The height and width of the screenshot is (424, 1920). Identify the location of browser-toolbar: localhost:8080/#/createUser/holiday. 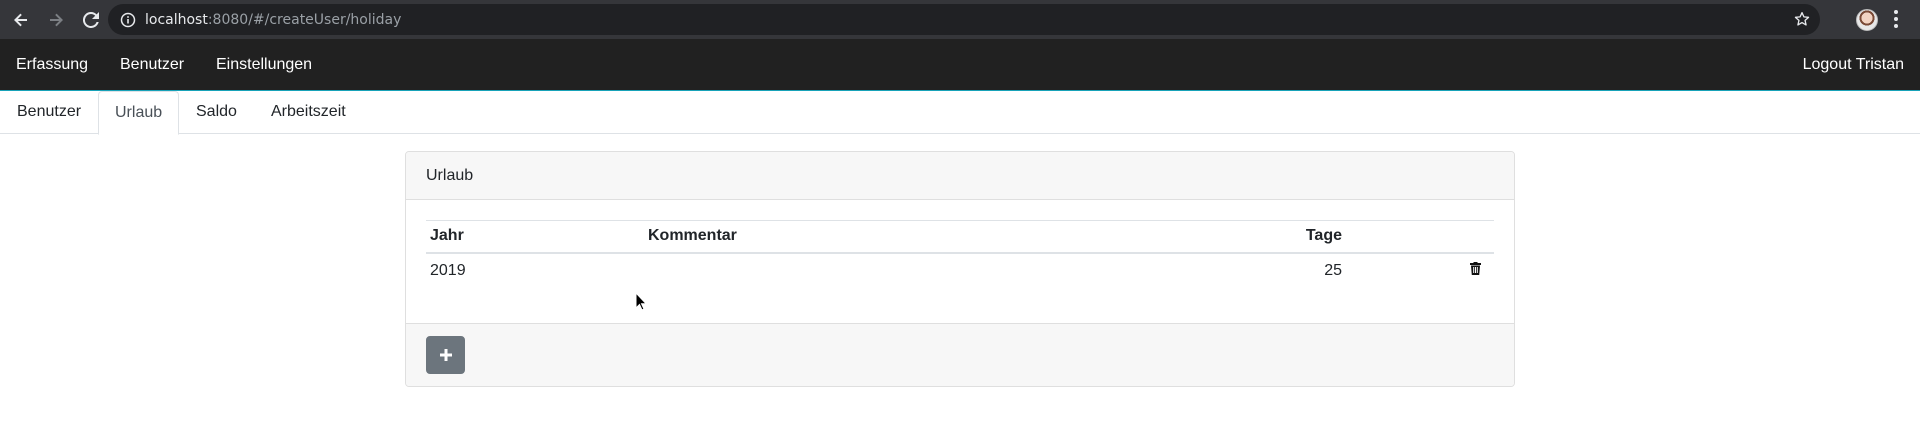
(960, 19).